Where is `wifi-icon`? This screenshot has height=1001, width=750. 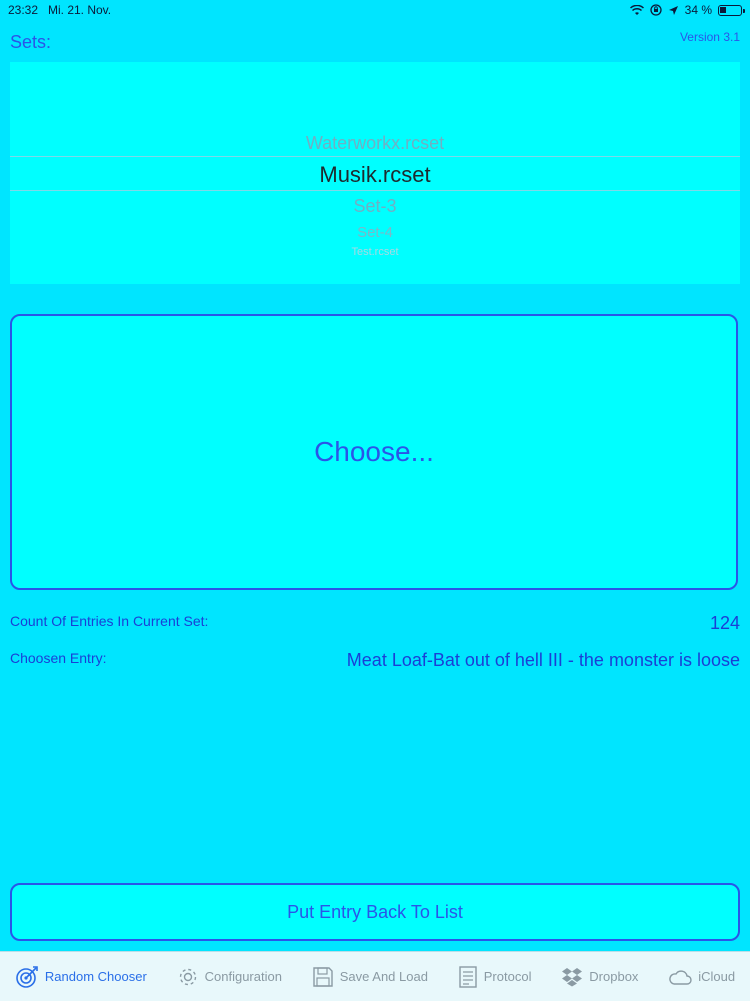 wifi-icon is located at coordinates (636, 10).